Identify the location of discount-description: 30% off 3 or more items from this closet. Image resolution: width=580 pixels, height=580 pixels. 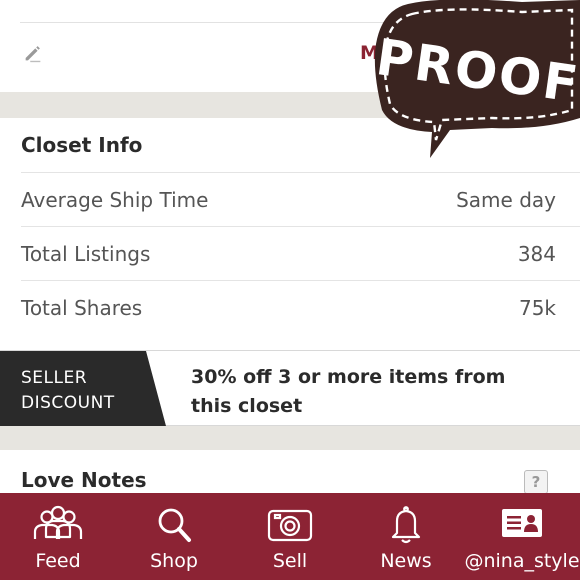
(348, 391).